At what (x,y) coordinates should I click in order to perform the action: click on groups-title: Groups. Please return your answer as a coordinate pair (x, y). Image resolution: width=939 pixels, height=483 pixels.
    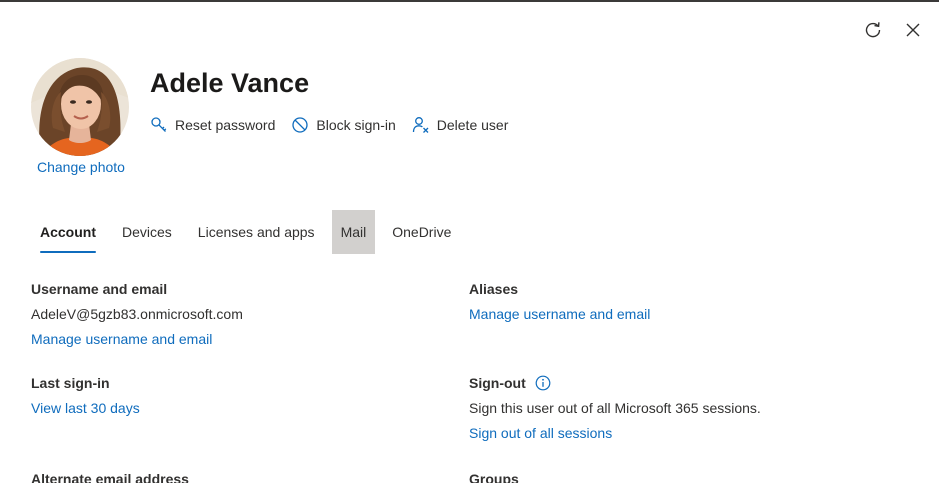
    Looking at the image, I should click on (494, 477).